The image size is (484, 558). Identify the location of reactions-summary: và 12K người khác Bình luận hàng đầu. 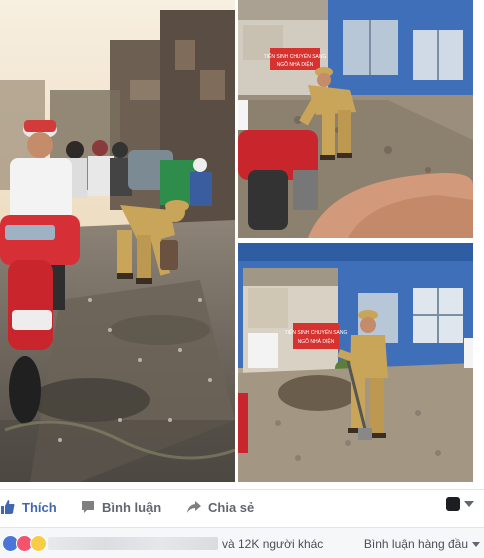
(242, 542).